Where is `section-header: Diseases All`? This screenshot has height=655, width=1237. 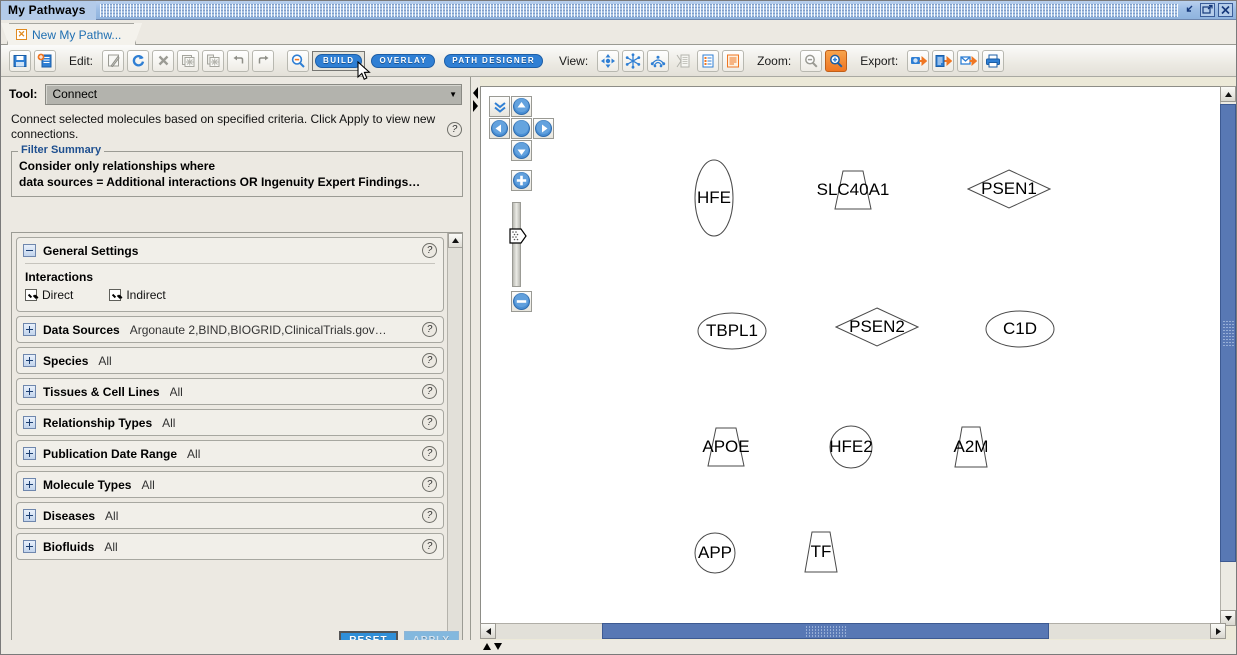 section-header: Diseases All is located at coordinates (230, 515).